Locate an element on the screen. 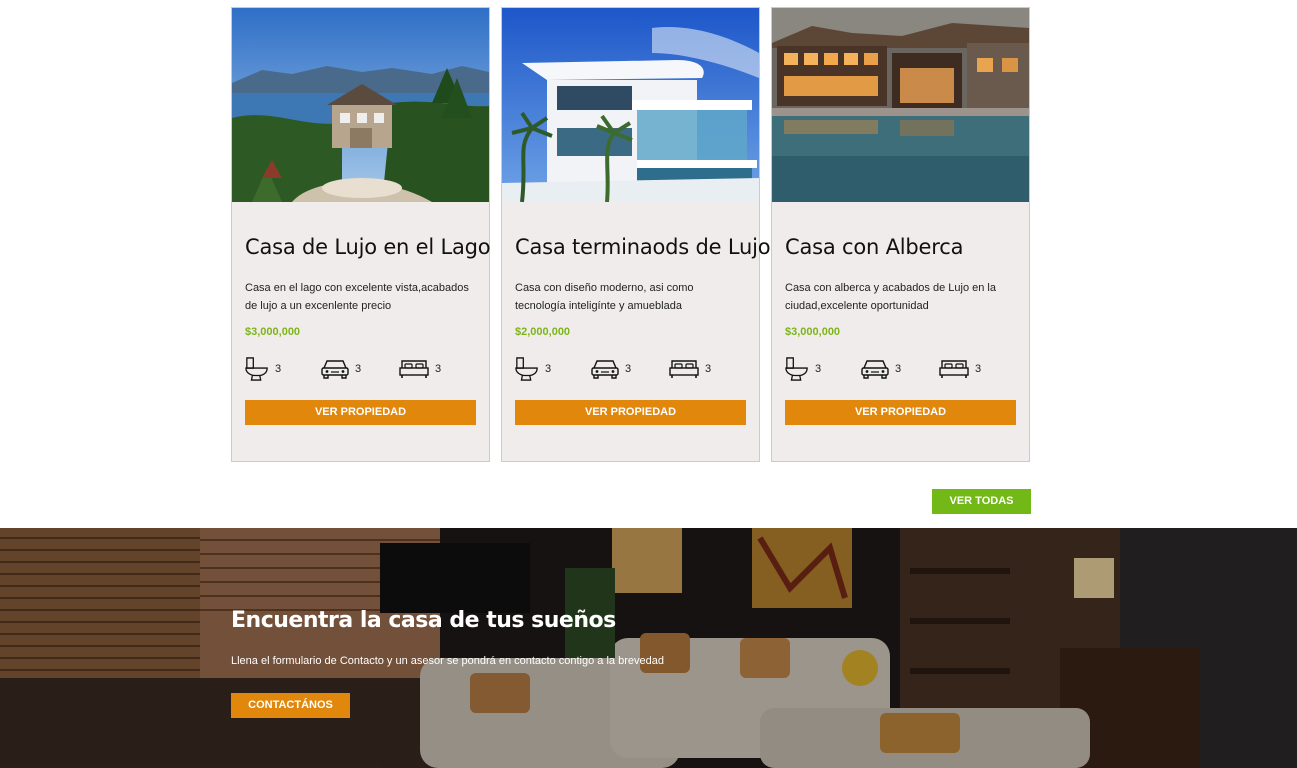 The image size is (1297, 768). property-photo-lake-house is located at coordinates (360, 105).